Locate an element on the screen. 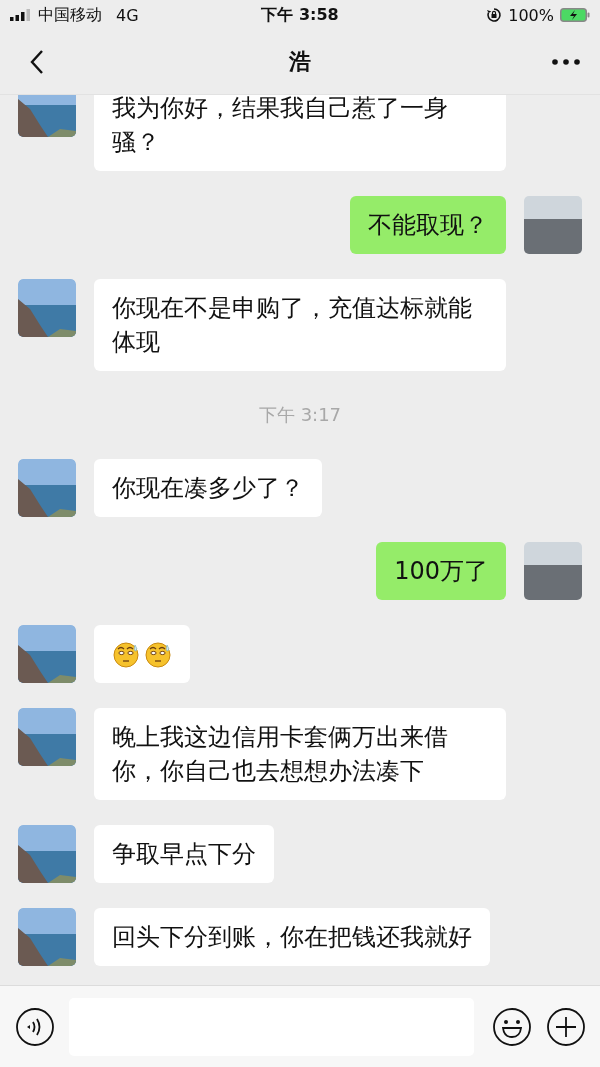 Image resolution: width=600 pixels, height=1067 pixels. plus-icon is located at coordinates (566, 1026).